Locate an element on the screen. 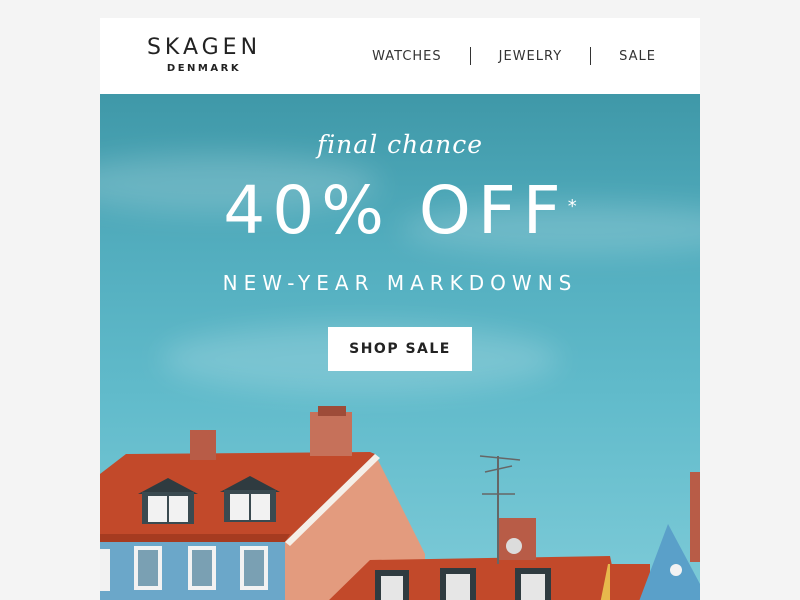 The width and height of the screenshot is (800, 600). asterisk: * is located at coordinates (572, 206).